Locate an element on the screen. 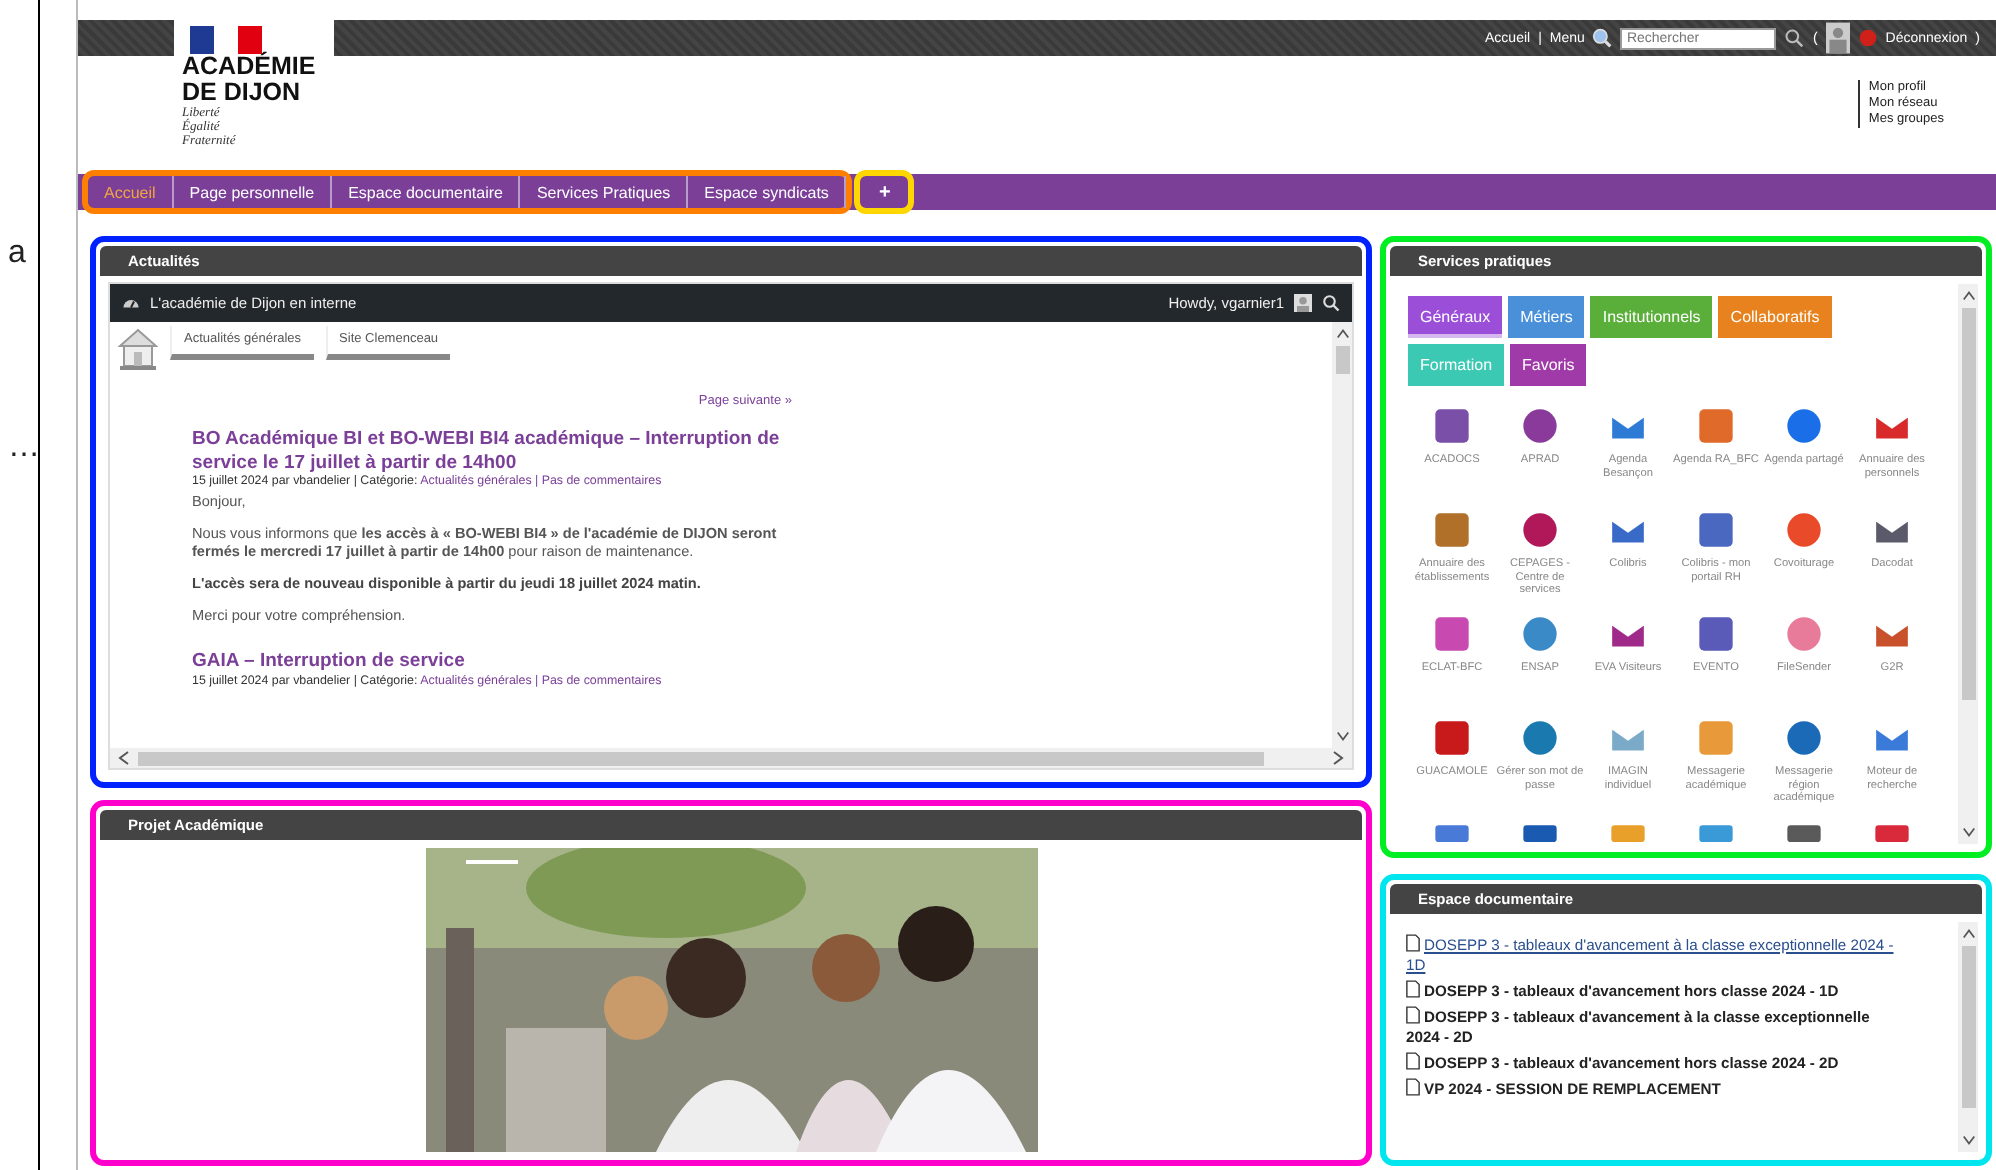 The image size is (1996, 1170). category-button: Collaboratifs is located at coordinates (1775, 317).